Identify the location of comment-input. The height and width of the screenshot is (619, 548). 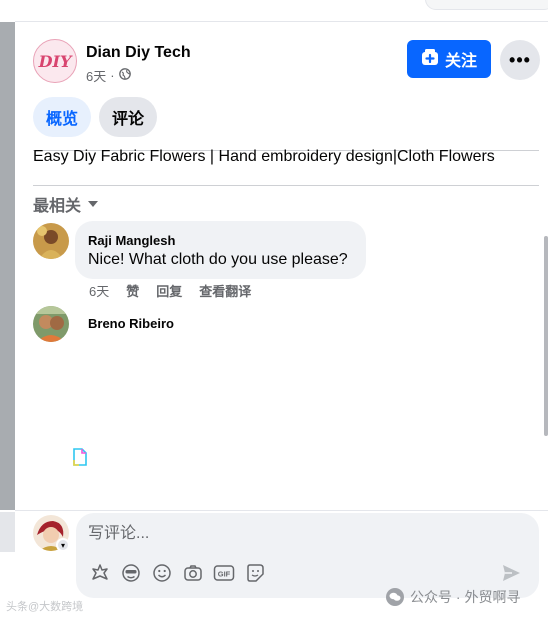
(298, 534).